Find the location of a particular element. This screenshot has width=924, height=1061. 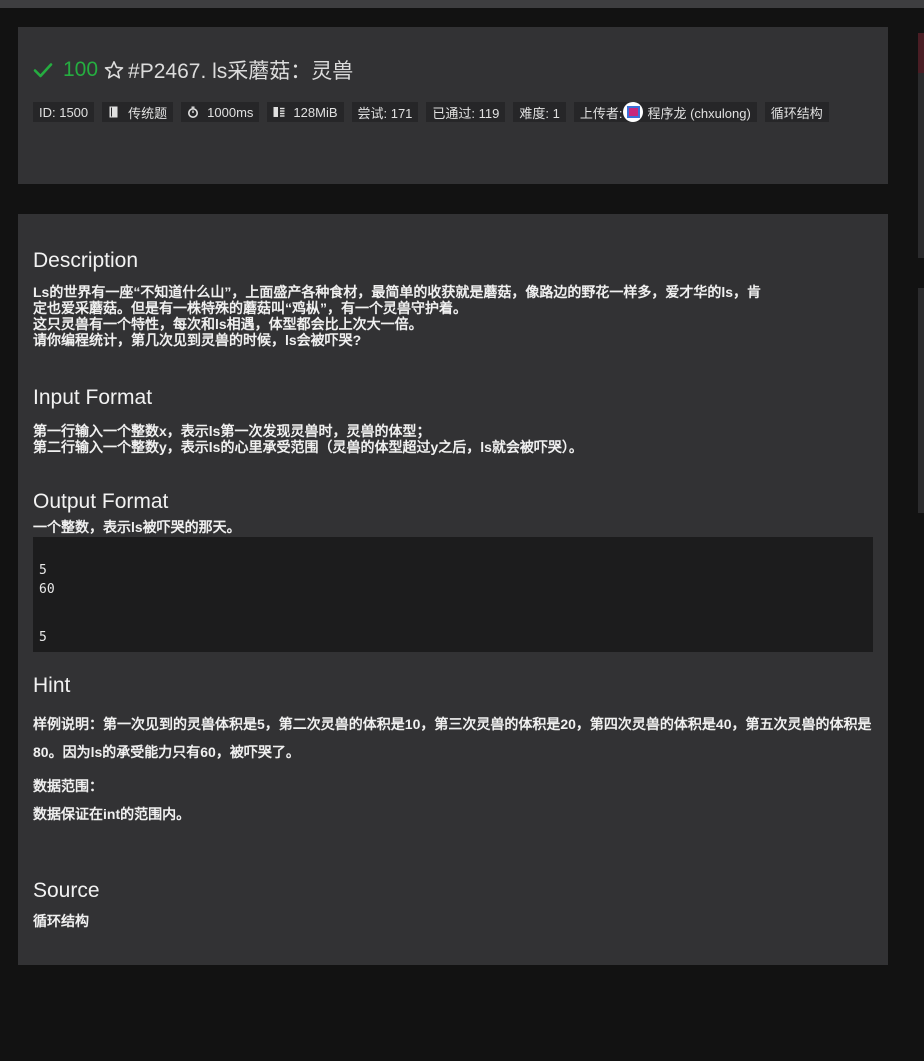

score: 100 is located at coordinates (81, 69).